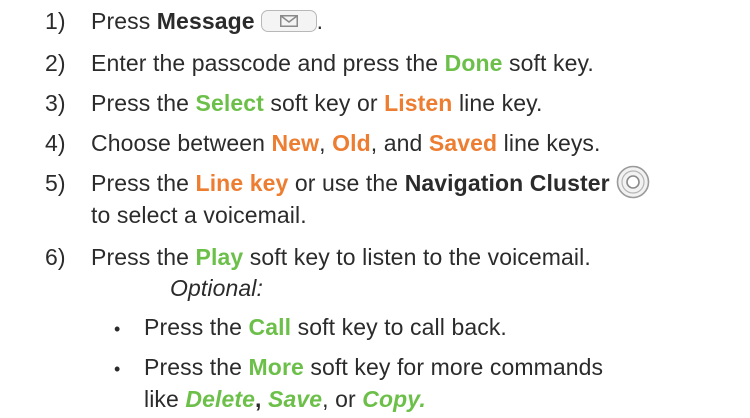 The image size is (750, 418). What do you see at coordinates (276, 367) in the screenshot?
I see `more-softkey-label: More` at bounding box center [276, 367].